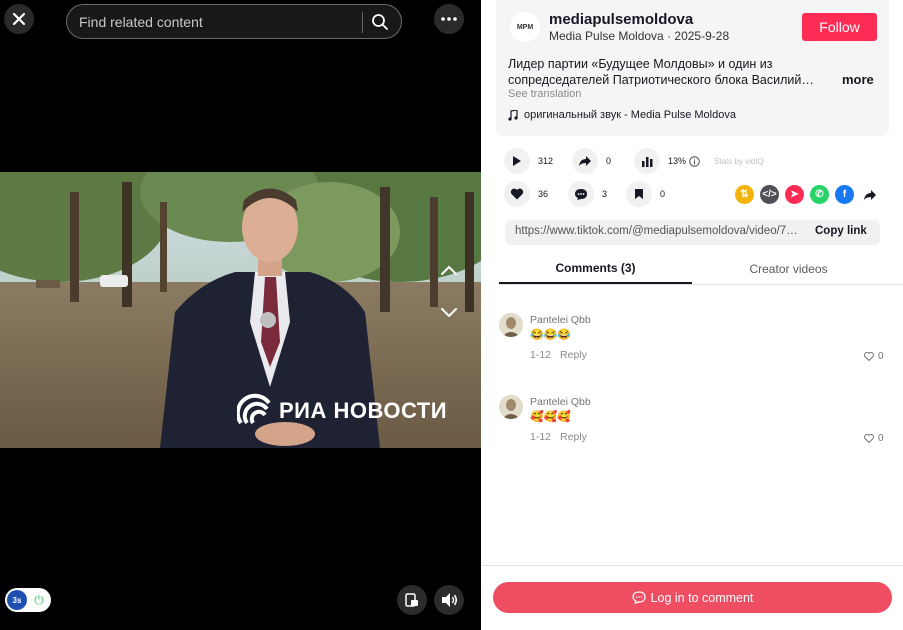 The height and width of the screenshot is (630, 903). I want to click on see-translation-link: See translation, so click(544, 94).